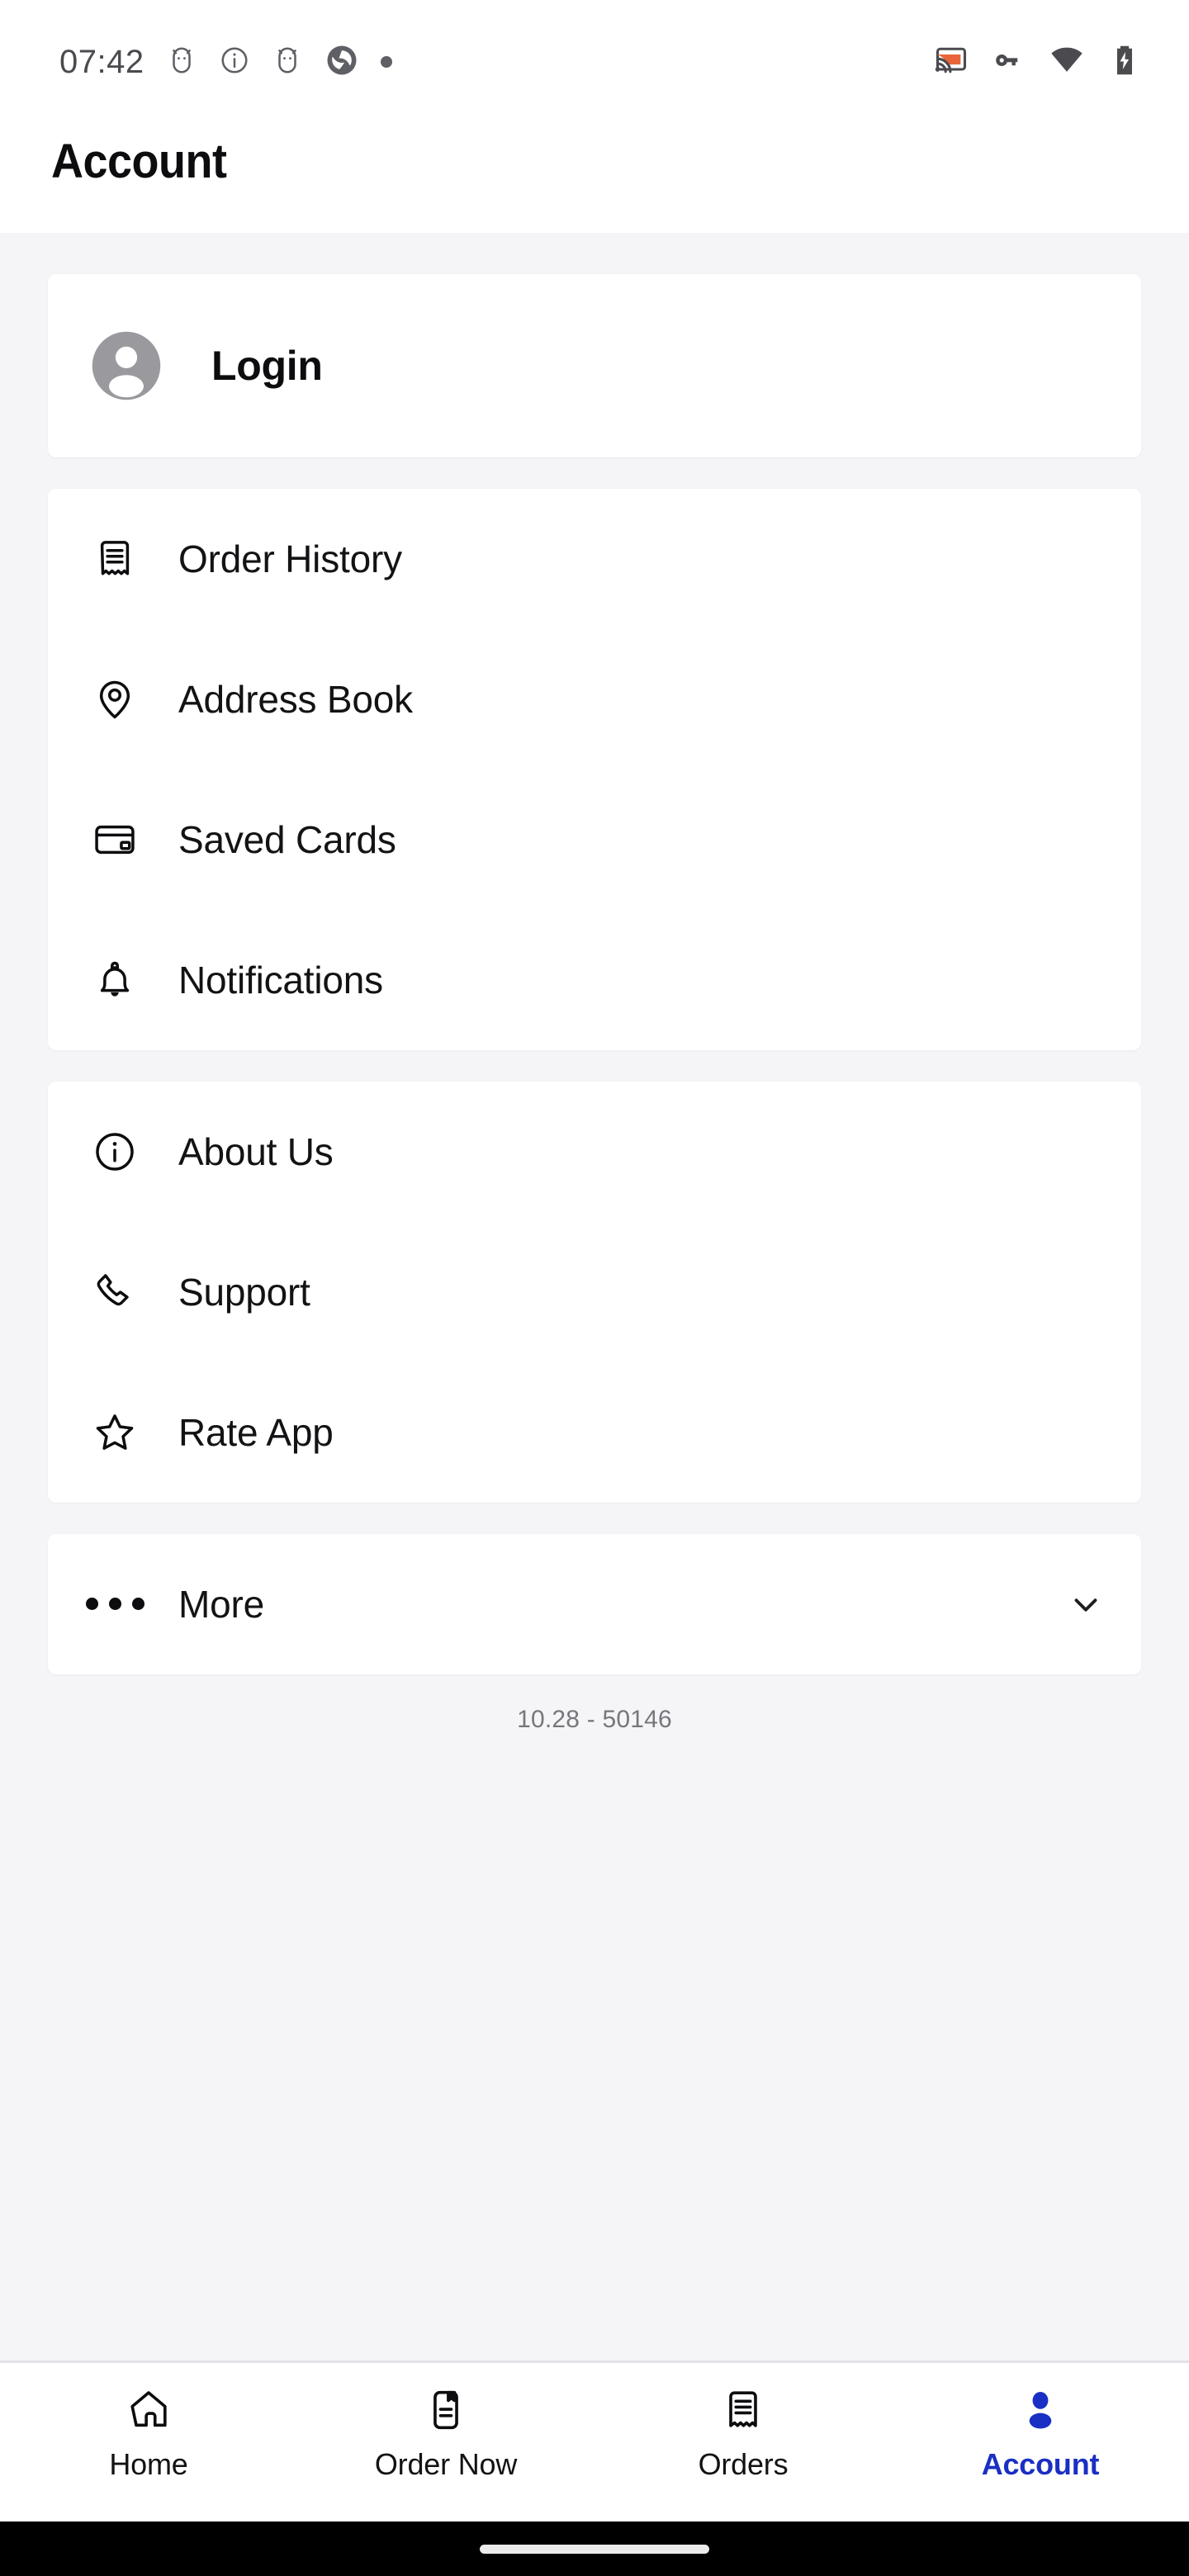 The width and height of the screenshot is (1189, 2576). Describe the element at coordinates (295, 699) in the screenshot. I see `menu-item-label: Address Book` at that location.